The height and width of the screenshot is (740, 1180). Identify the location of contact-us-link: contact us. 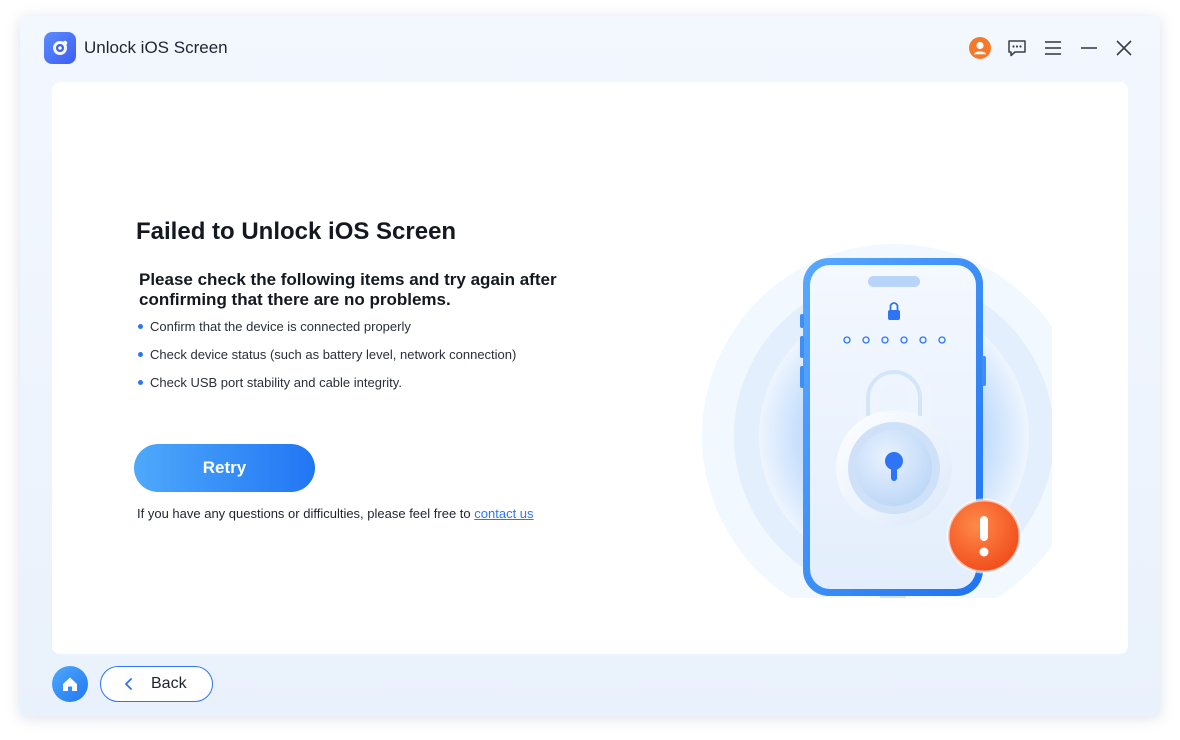
(503, 513).